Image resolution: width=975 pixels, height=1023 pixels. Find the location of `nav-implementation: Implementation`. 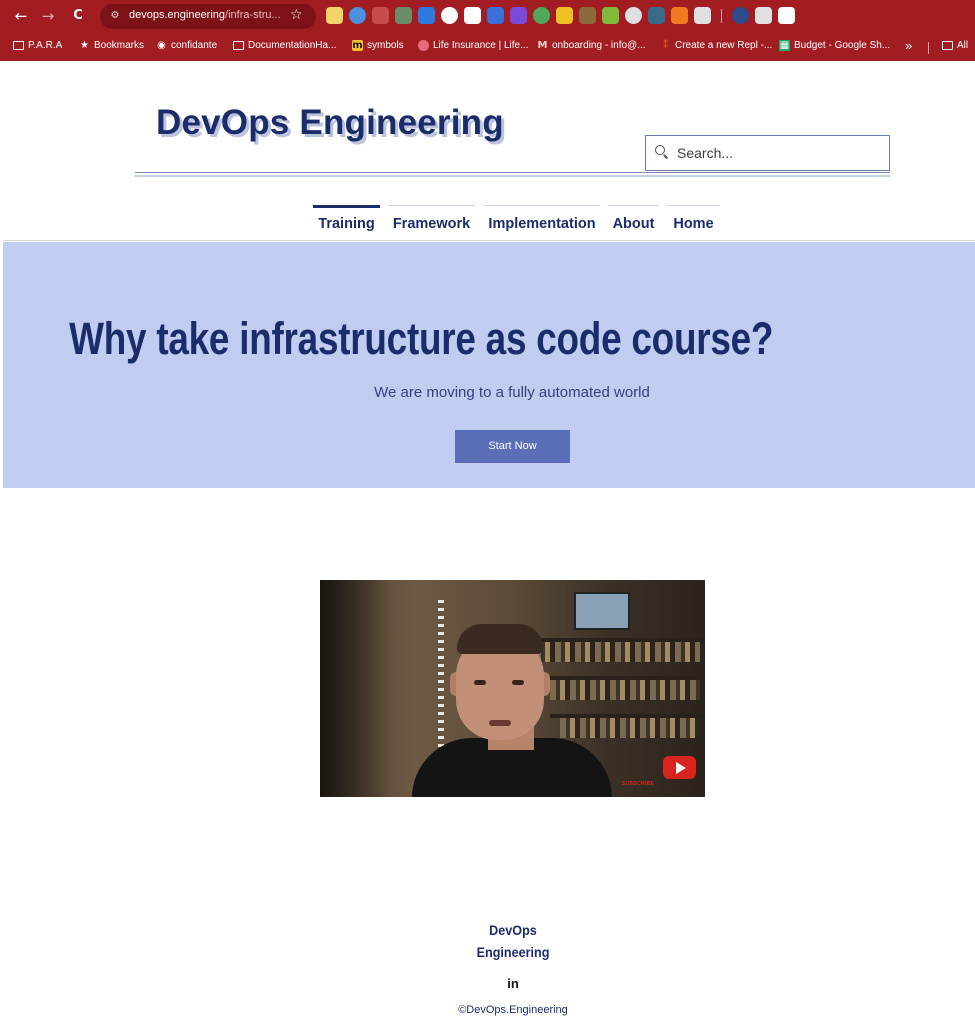

nav-implementation: Implementation is located at coordinates (542, 222).